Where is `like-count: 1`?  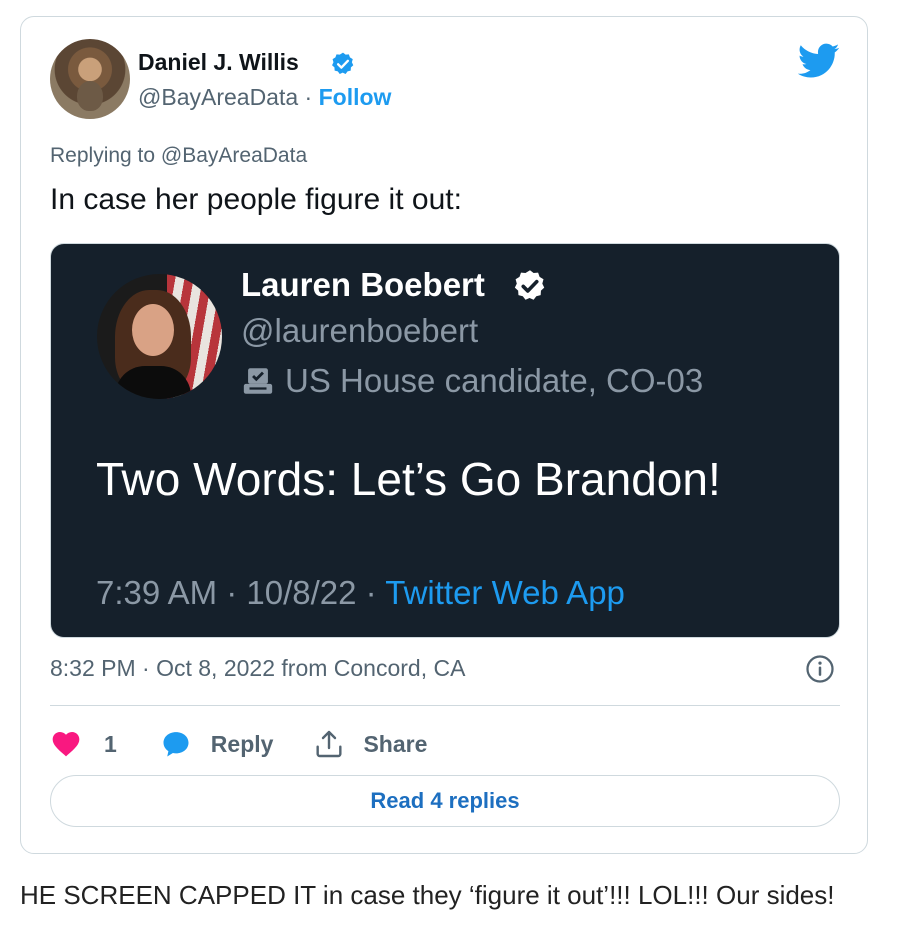
like-count: 1 is located at coordinates (110, 743).